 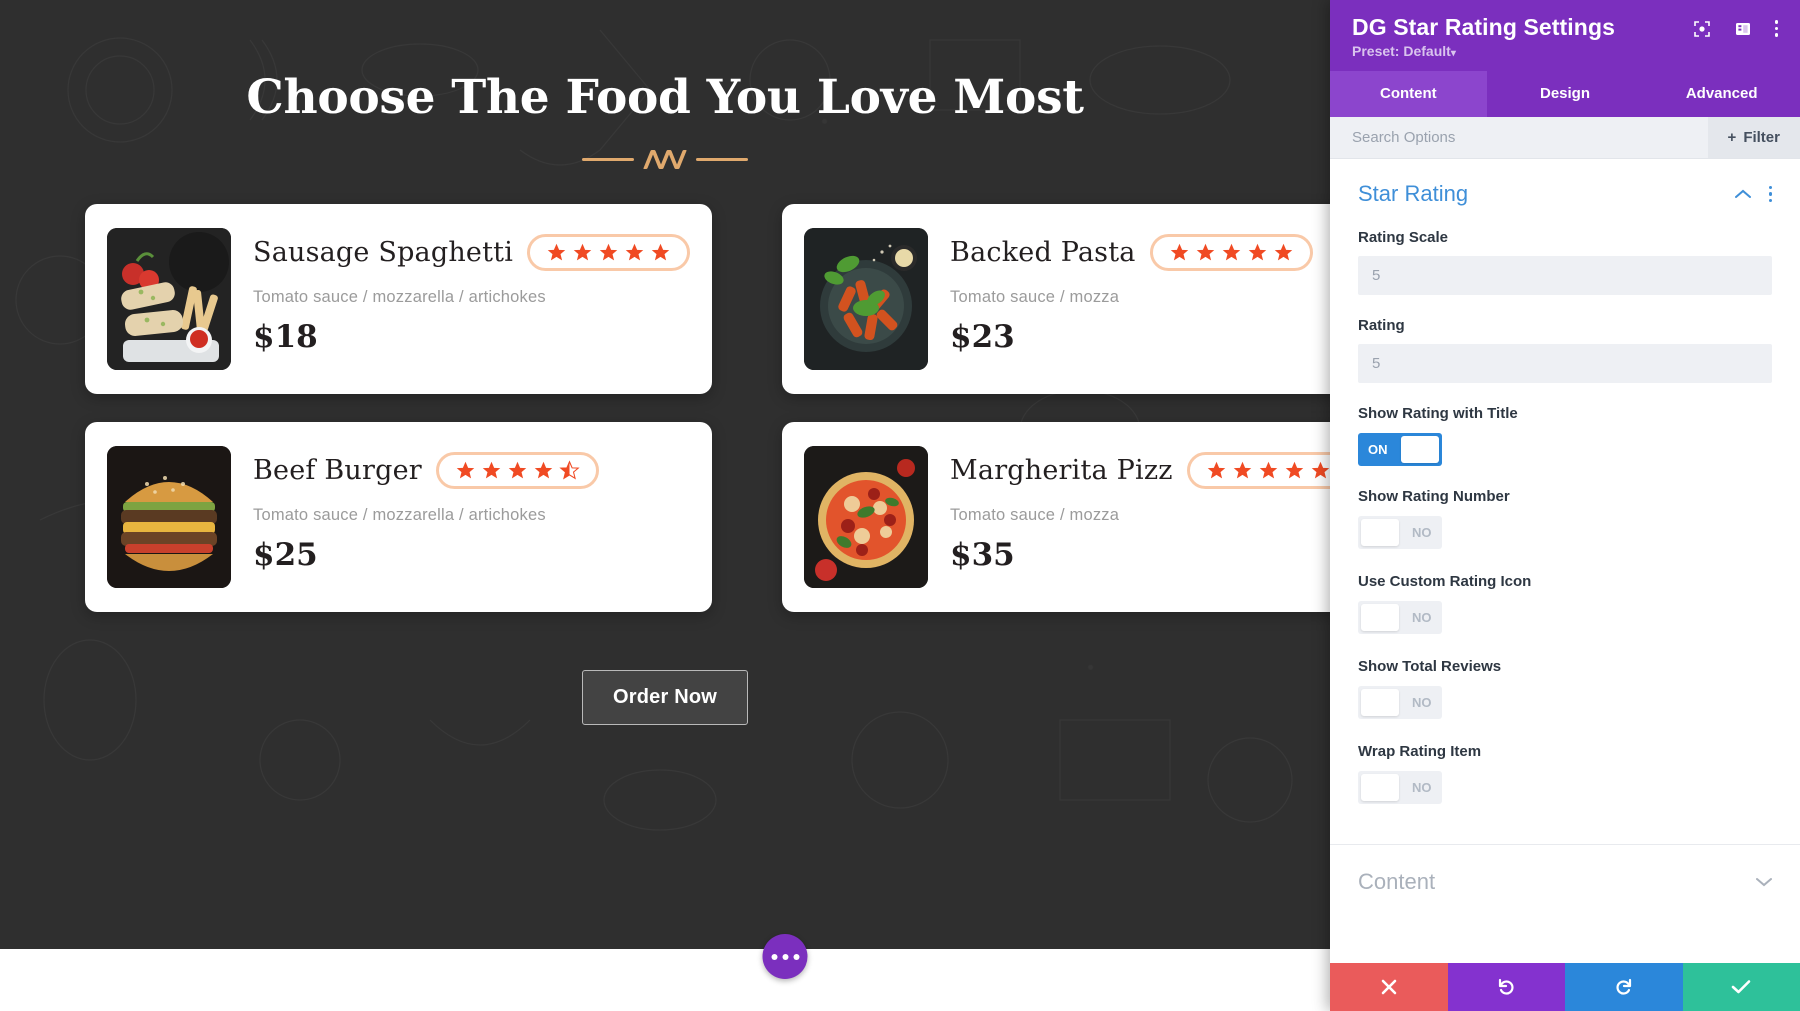 I want to click on preset-selector: Preset: Default▾, so click(x=1565, y=51).